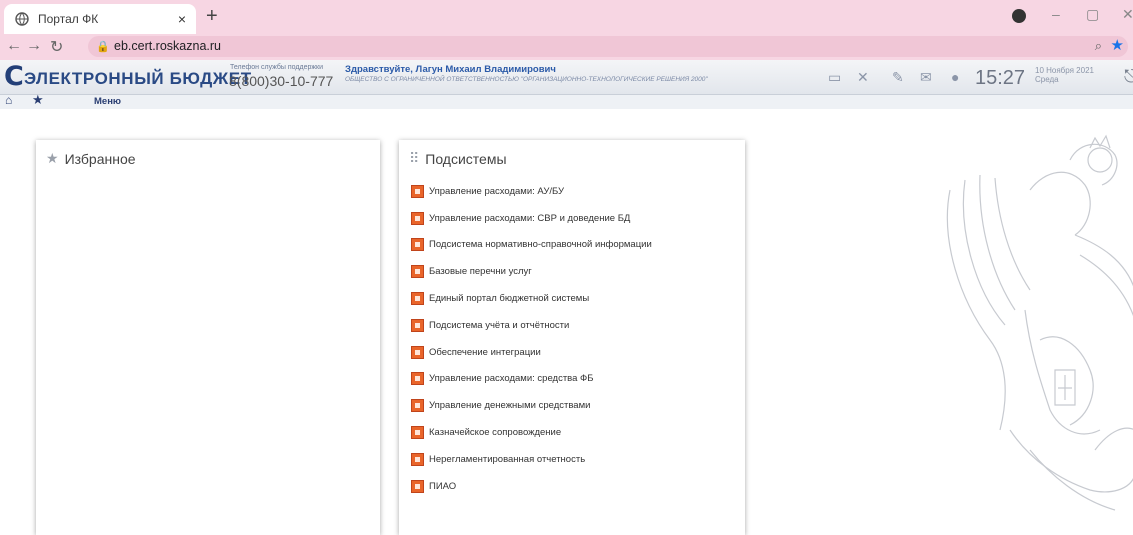 The image size is (1133, 535). Describe the element at coordinates (531, 486) in the screenshot. I see `subsystem-link: ПИАО` at that location.